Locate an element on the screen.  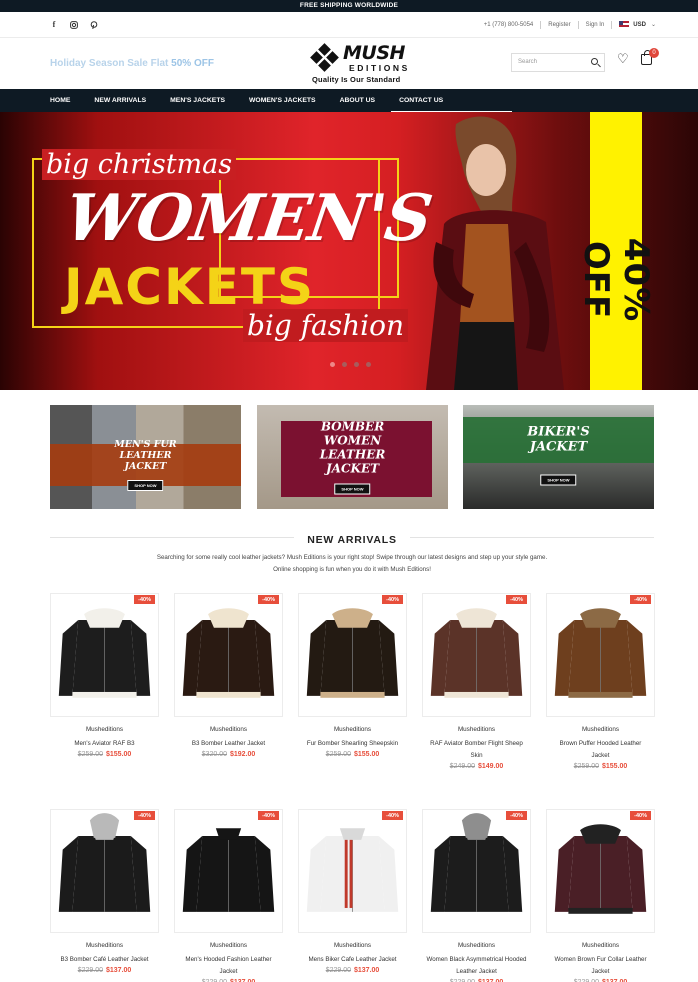
banner-mens-fur: MEN'S FUR LEATHER JACKET SHOP NOW is located at coordinates (145, 457).